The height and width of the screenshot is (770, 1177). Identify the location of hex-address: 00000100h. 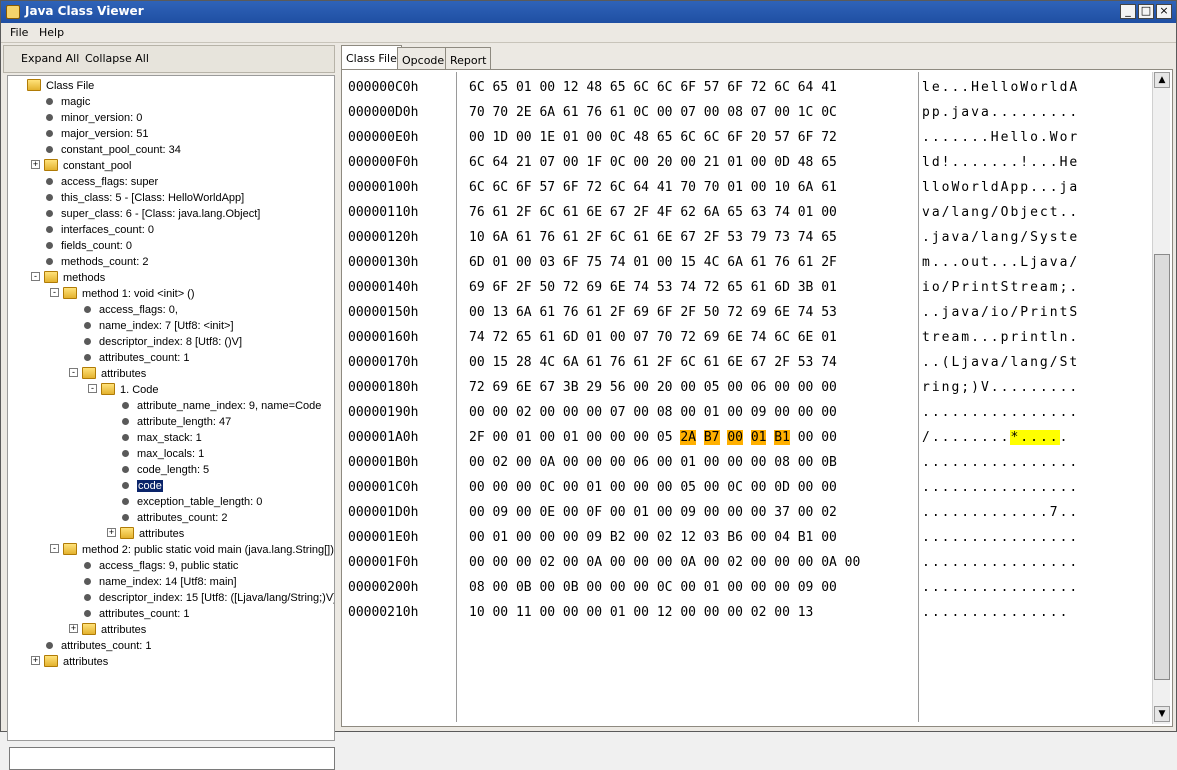
(383, 187).